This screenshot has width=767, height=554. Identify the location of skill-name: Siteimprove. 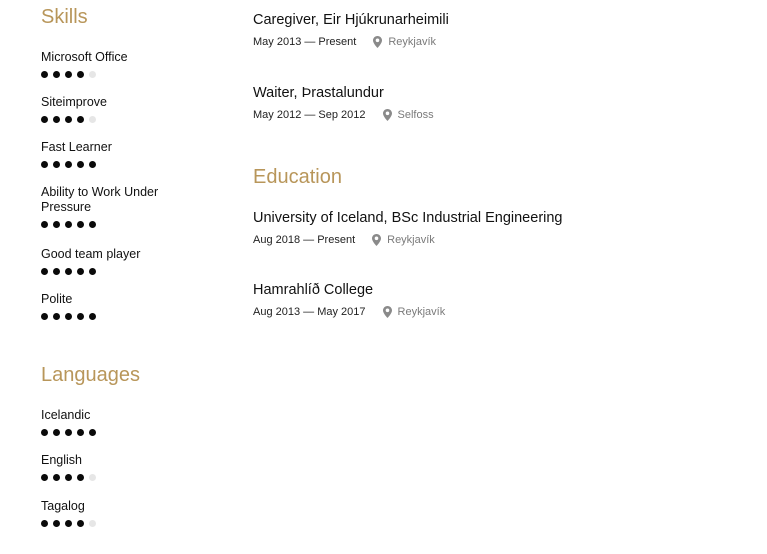
(74, 102).